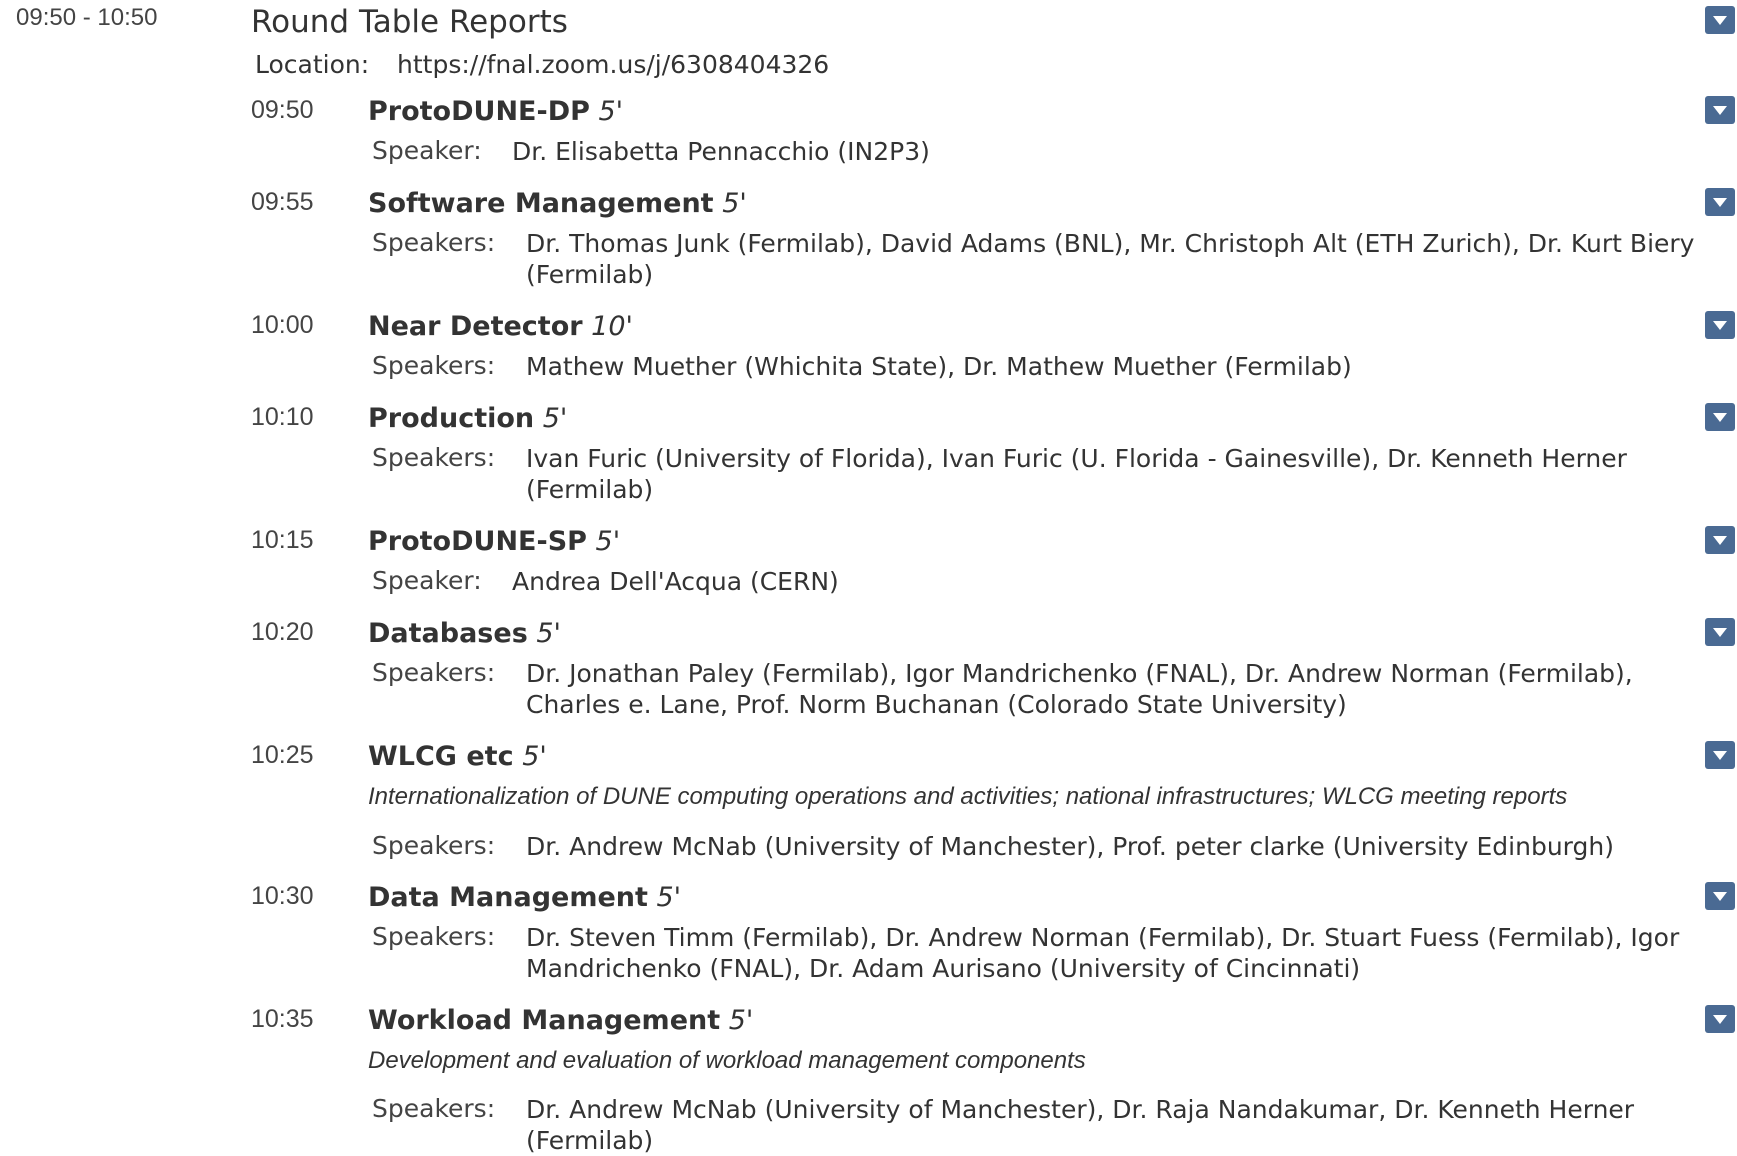 Image resolution: width=1737 pixels, height=1156 pixels. Describe the element at coordinates (613, 64) in the screenshot. I see `location-link: https://fnal.zoom.us/j/6308404326` at that location.